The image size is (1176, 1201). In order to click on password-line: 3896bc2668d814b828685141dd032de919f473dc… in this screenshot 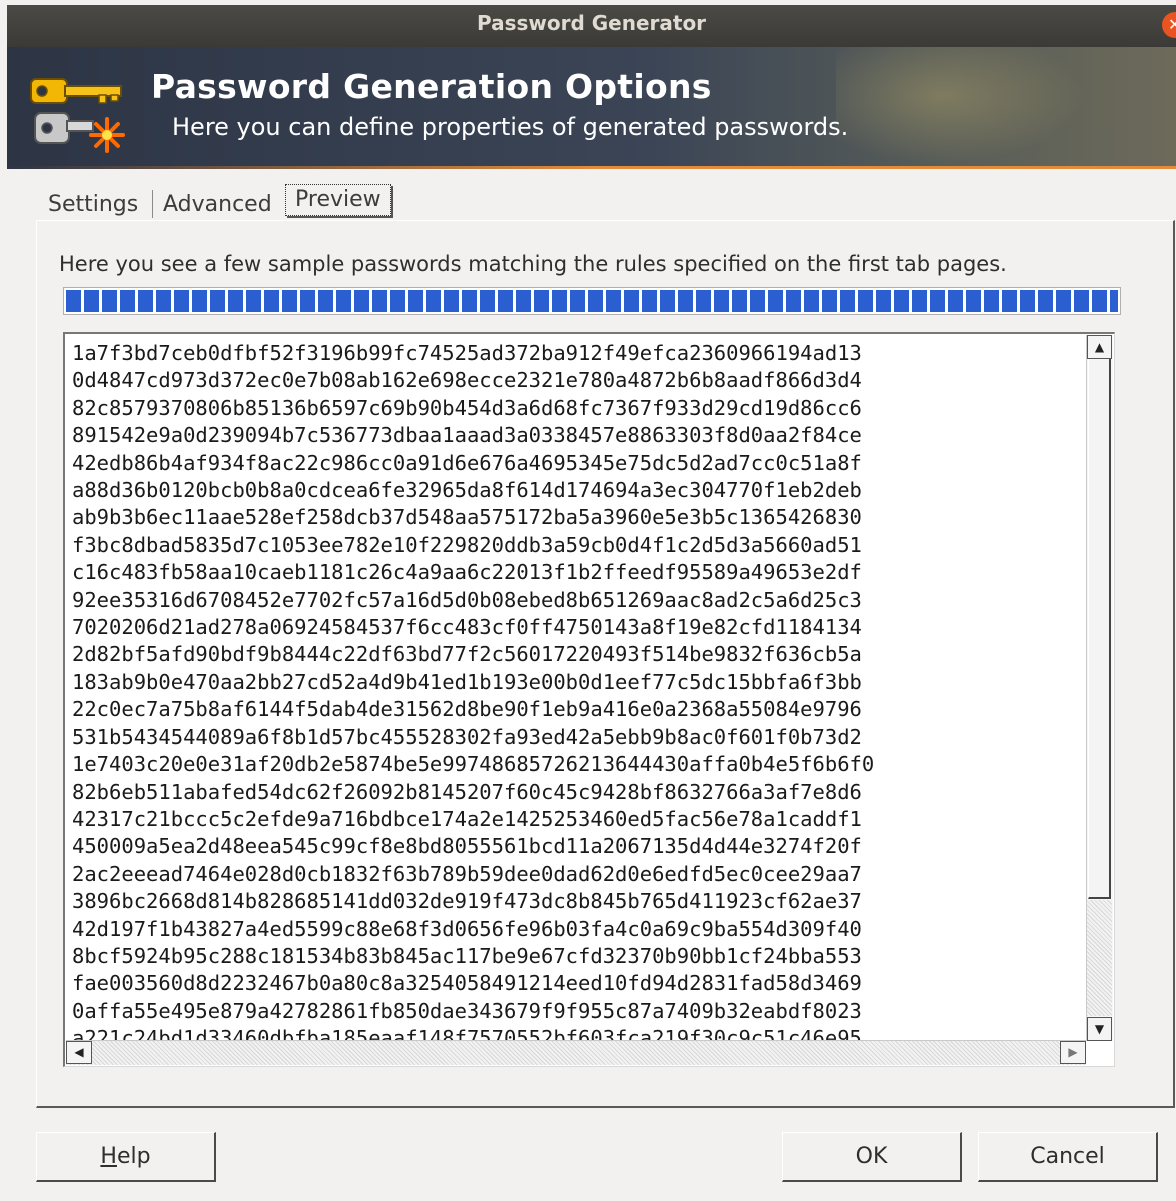, I will do `click(467, 901)`.